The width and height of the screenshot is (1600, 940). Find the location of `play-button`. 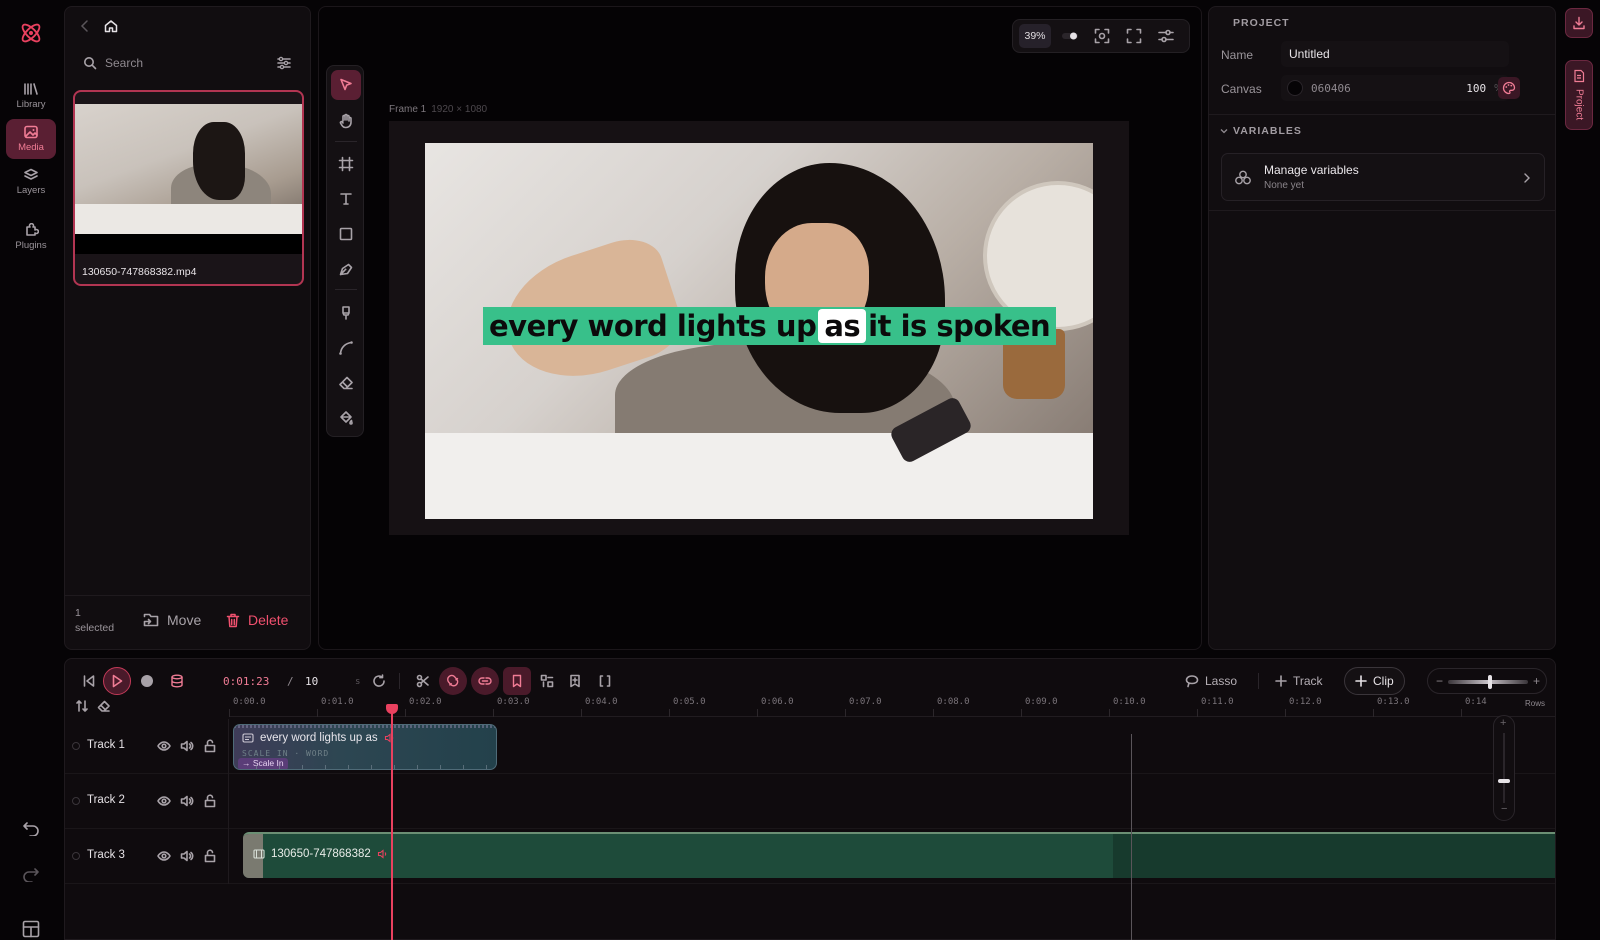

play-button is located at coordinates (117, 681).